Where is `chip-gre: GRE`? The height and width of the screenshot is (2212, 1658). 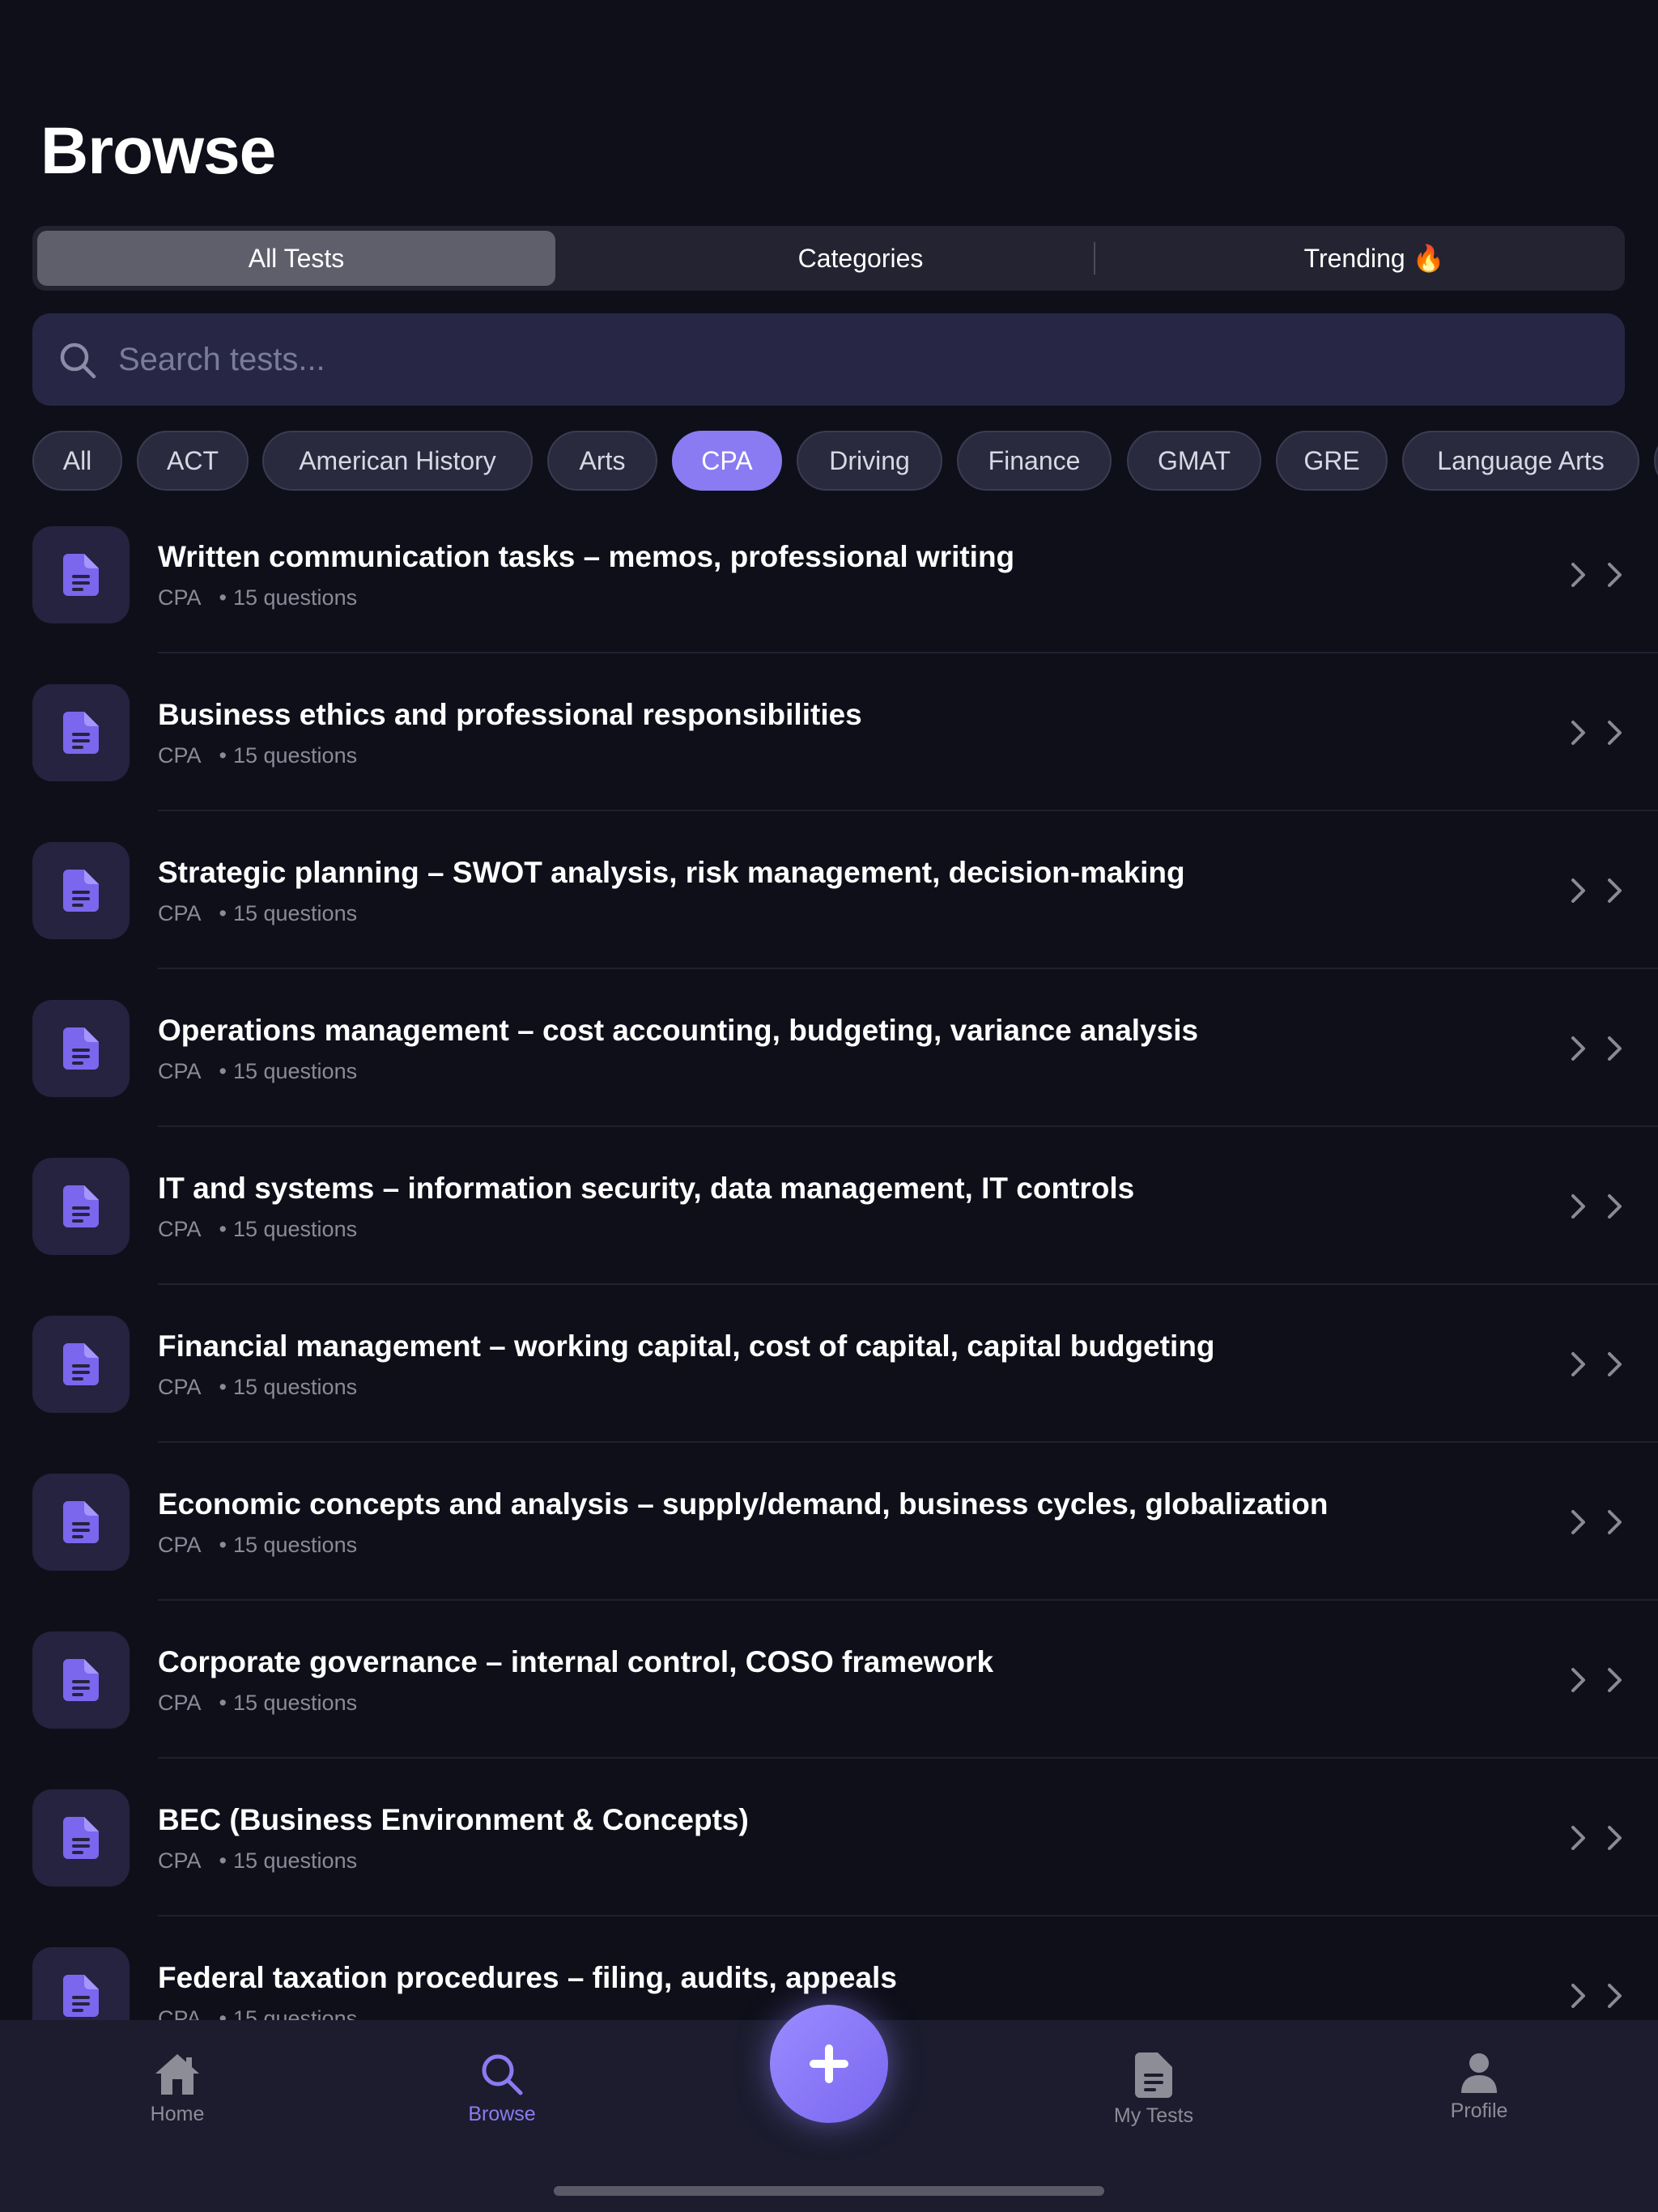 chip-gre: GRE is located at coordinates (1332, 461).